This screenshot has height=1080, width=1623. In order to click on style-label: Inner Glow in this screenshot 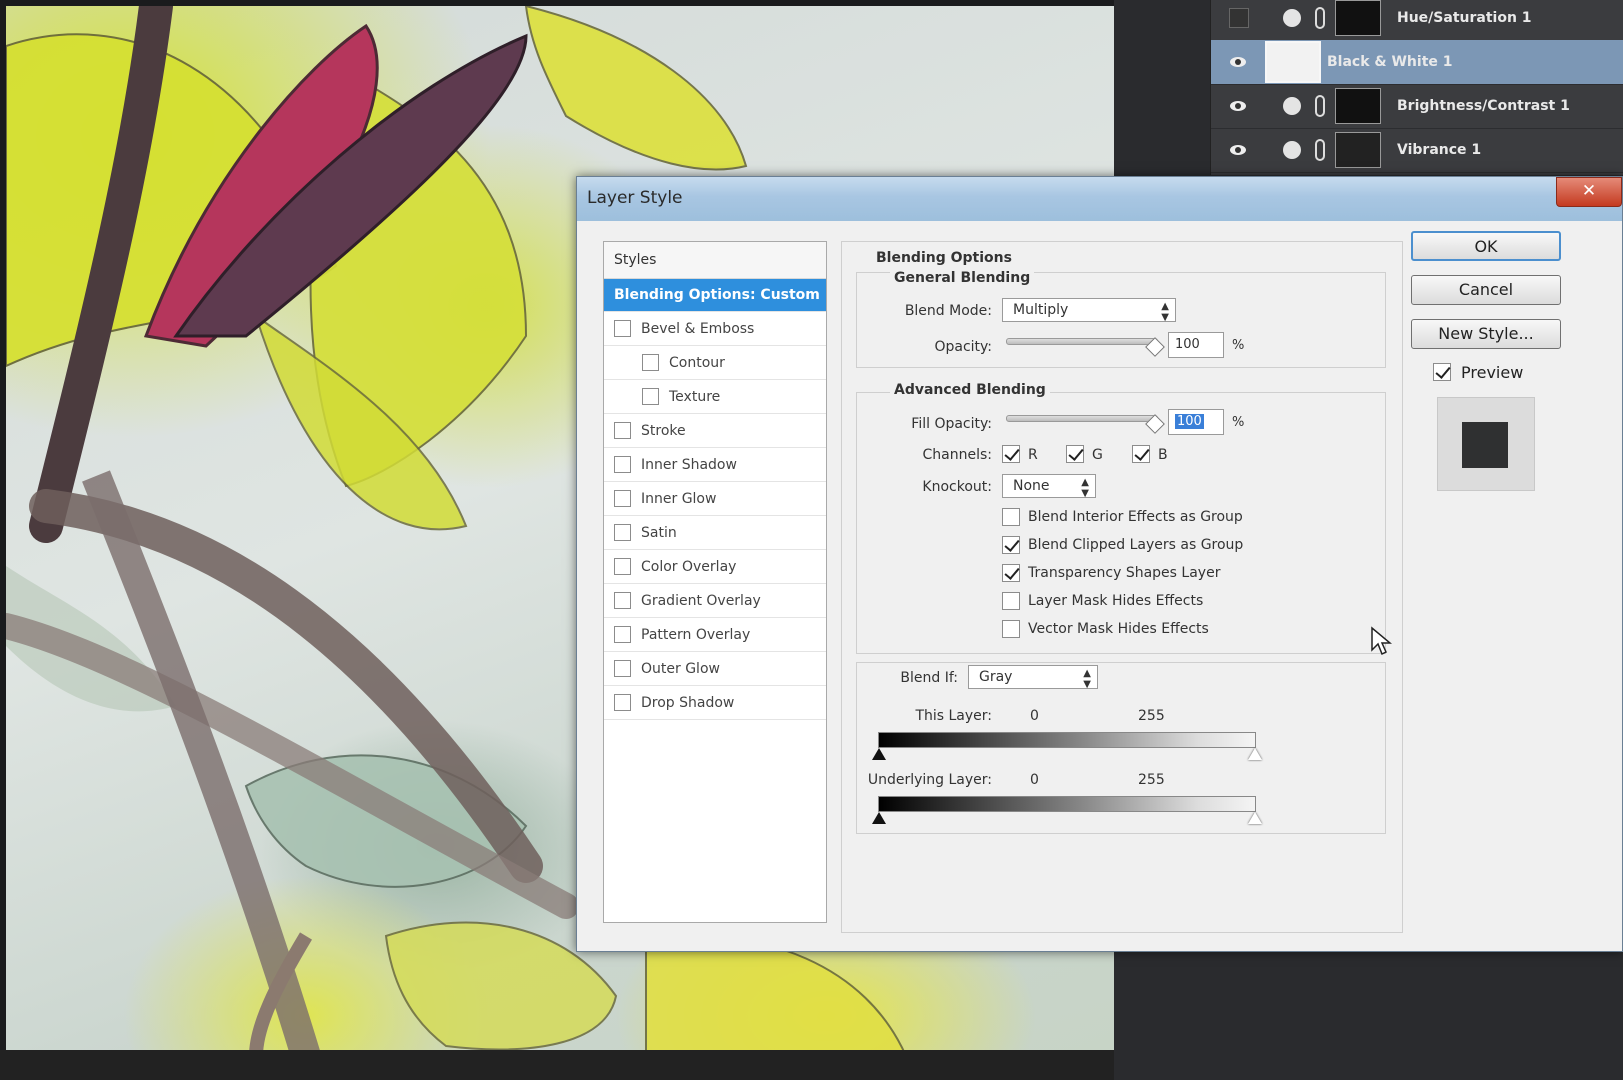, I will do `click(679, 498)`.